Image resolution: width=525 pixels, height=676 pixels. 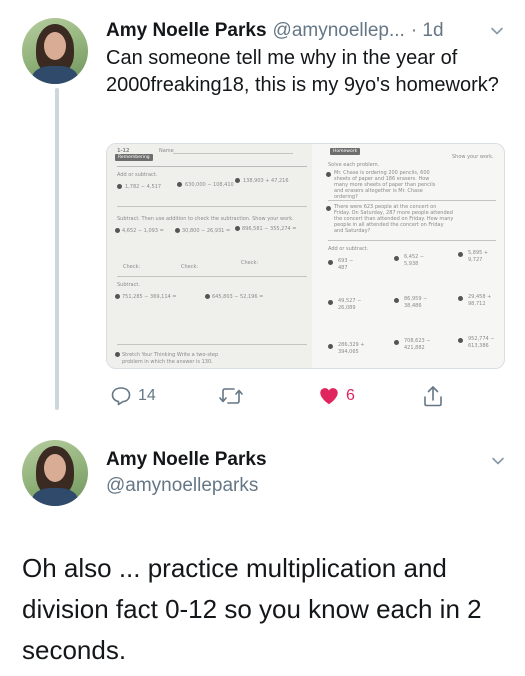 I want to click on ws-r3: 5,895 + 9,727, so click(x=478, y=256).